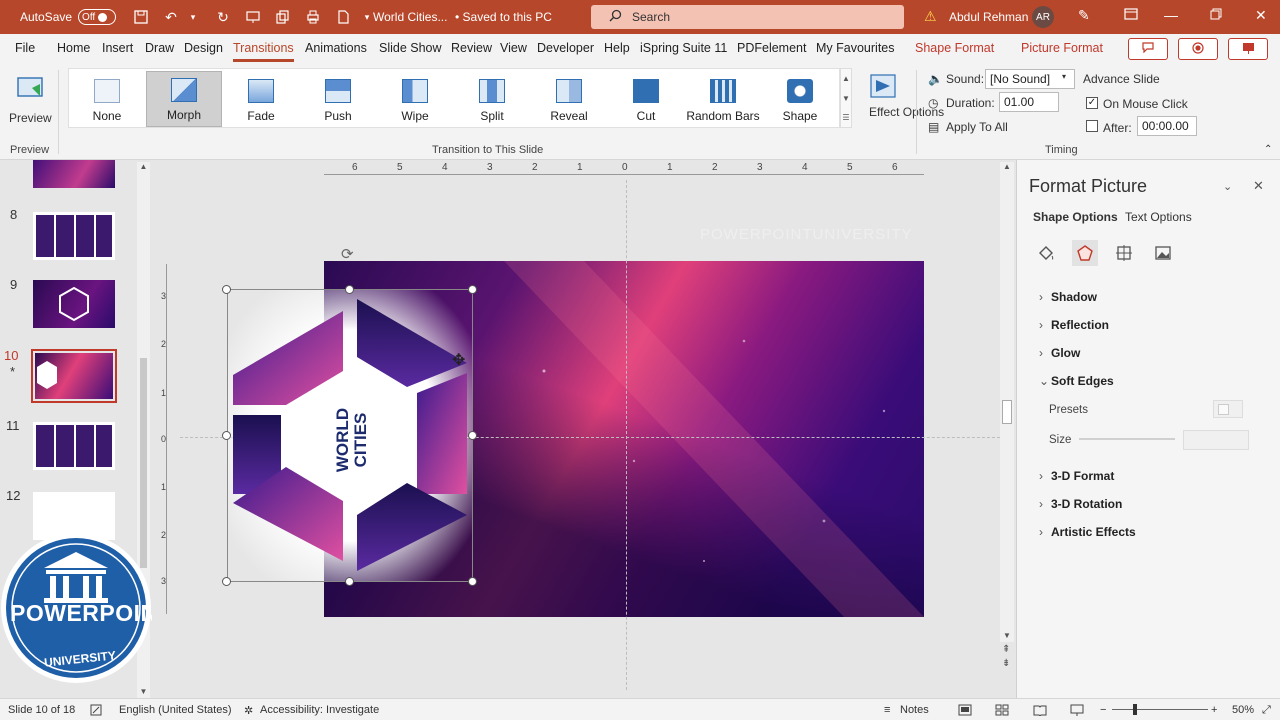 This screenshot has height=720, width=1280. Describe the element at coordinates (988, 17) in the screenshot. I see `user-name: Abdul Rehman` at that location.